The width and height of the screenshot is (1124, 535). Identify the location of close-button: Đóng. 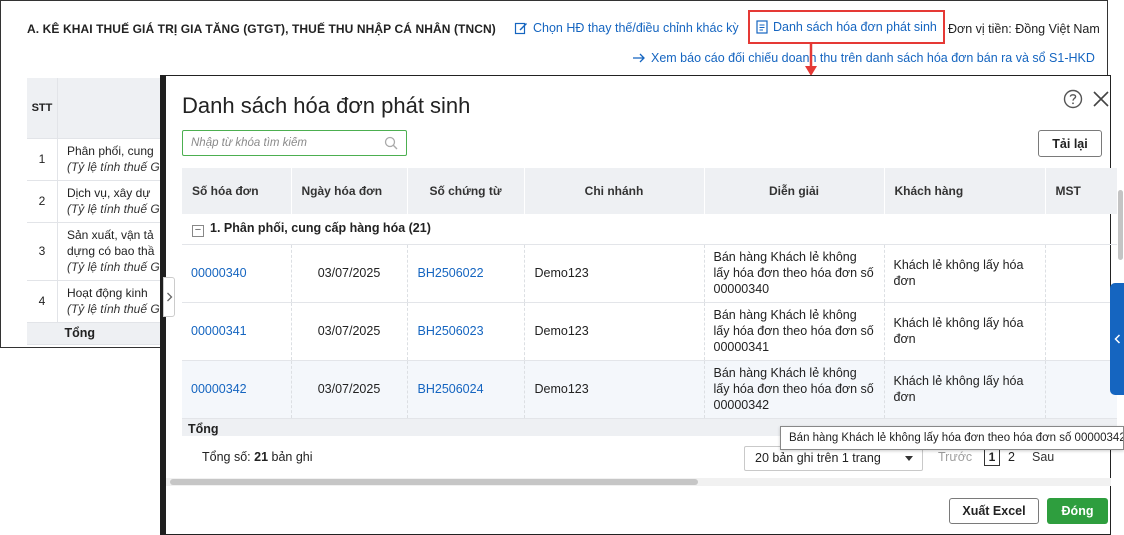
(1077, 511).